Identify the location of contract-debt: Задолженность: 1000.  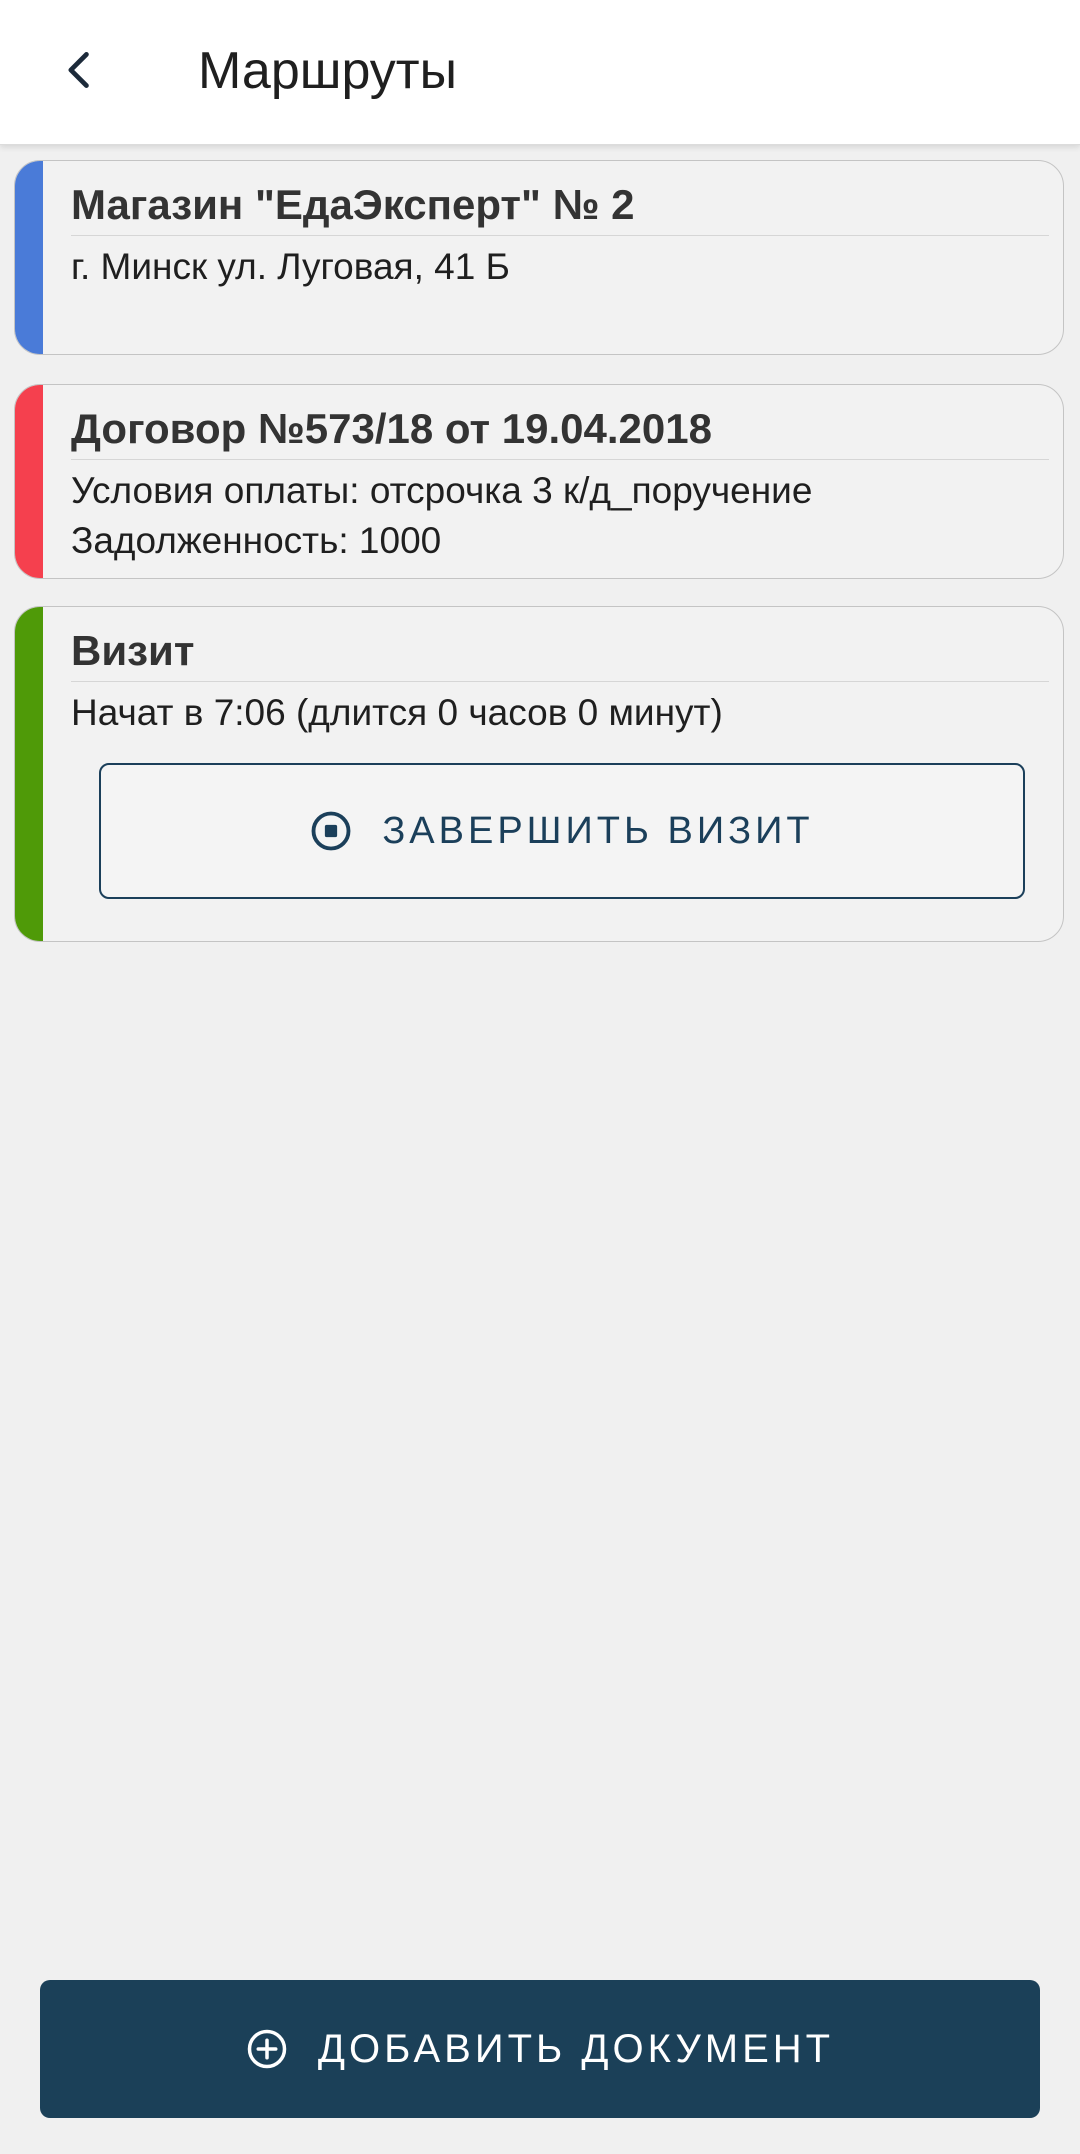
(256, 540).